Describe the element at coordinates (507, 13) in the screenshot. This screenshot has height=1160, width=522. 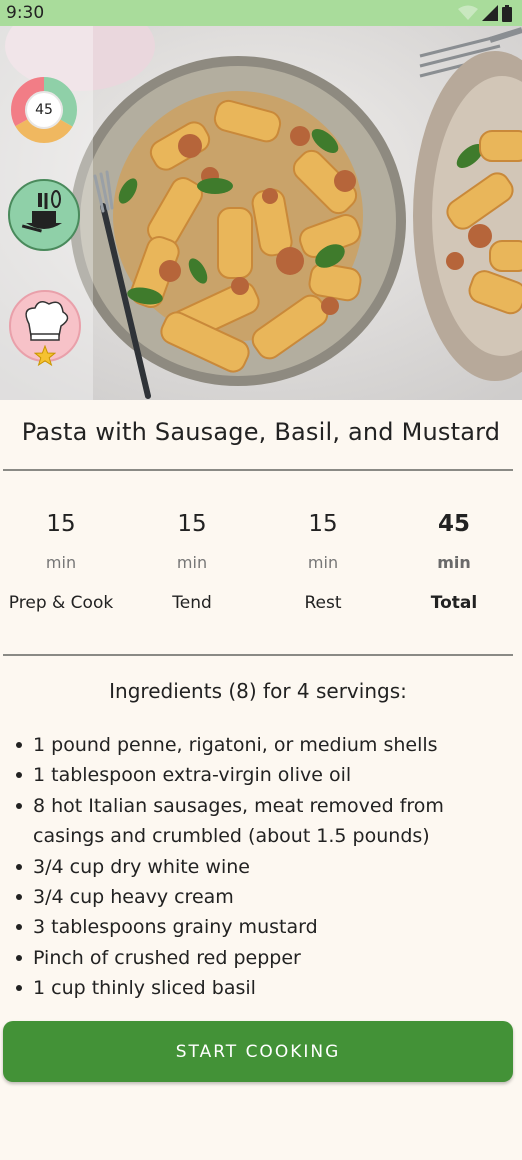
I see `battery-icon` at that location.